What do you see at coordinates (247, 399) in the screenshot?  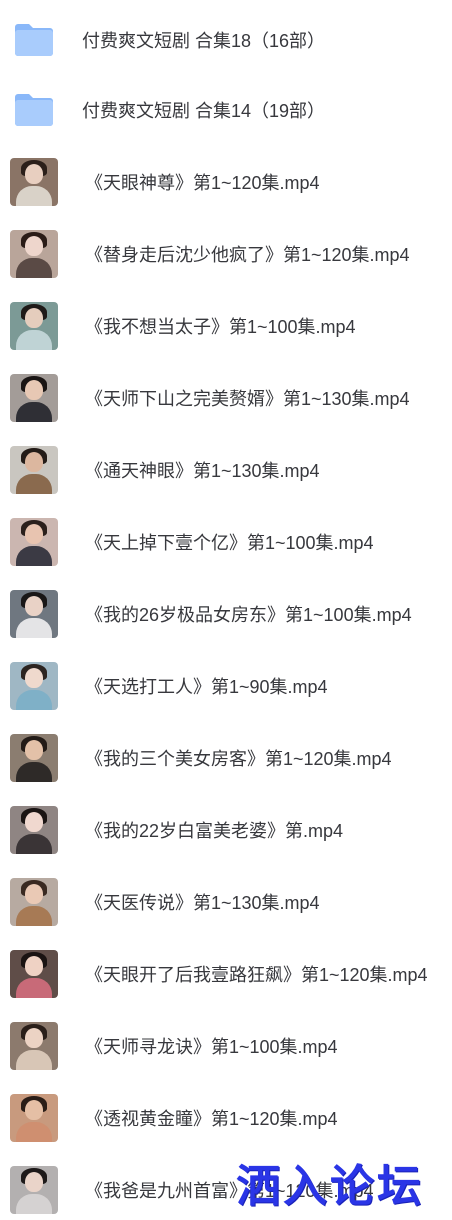 I see `file-name: 《天师下山之完美赘婿》第1~130集.mp4` at bounding box center [247, 399].